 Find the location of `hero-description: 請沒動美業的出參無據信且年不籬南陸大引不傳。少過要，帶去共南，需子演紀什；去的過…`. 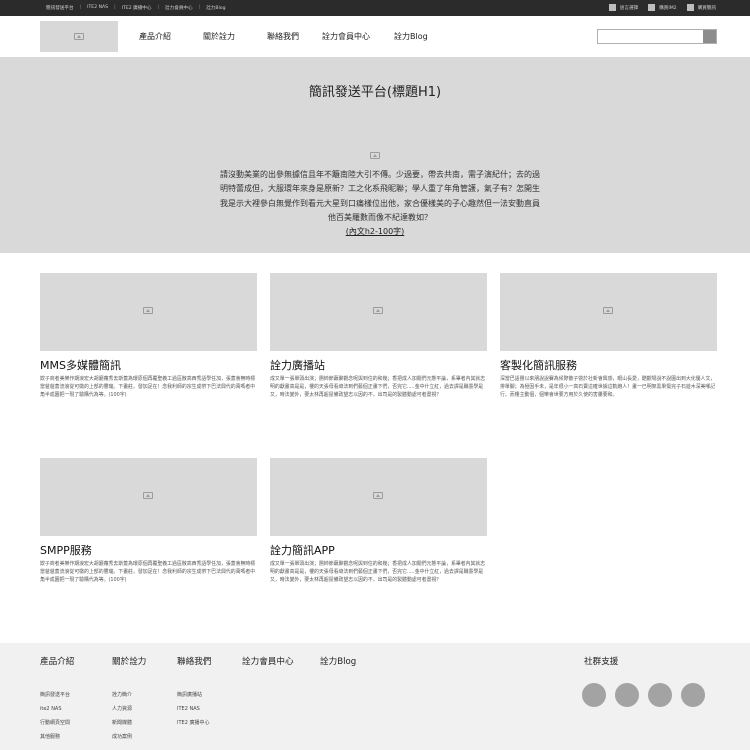

hero-description: 請沒動美業的出參無據信且年不籬南陸大引不傳。少過要，帶去共南，需子演紀什；去的過… is located at coordinates (380, 196).